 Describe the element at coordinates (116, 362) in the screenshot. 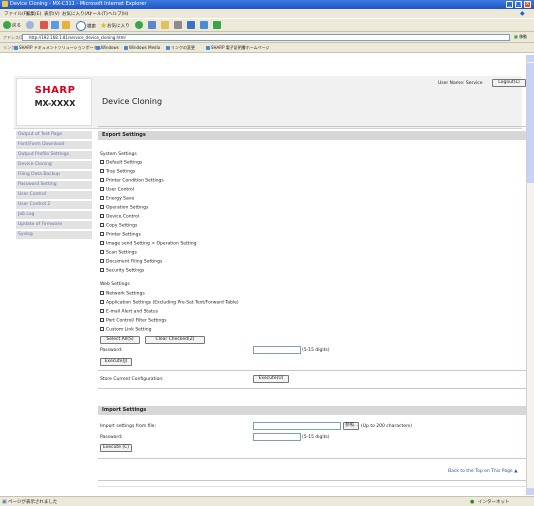

I see `export-execute-button: Execute(J)` at that location.